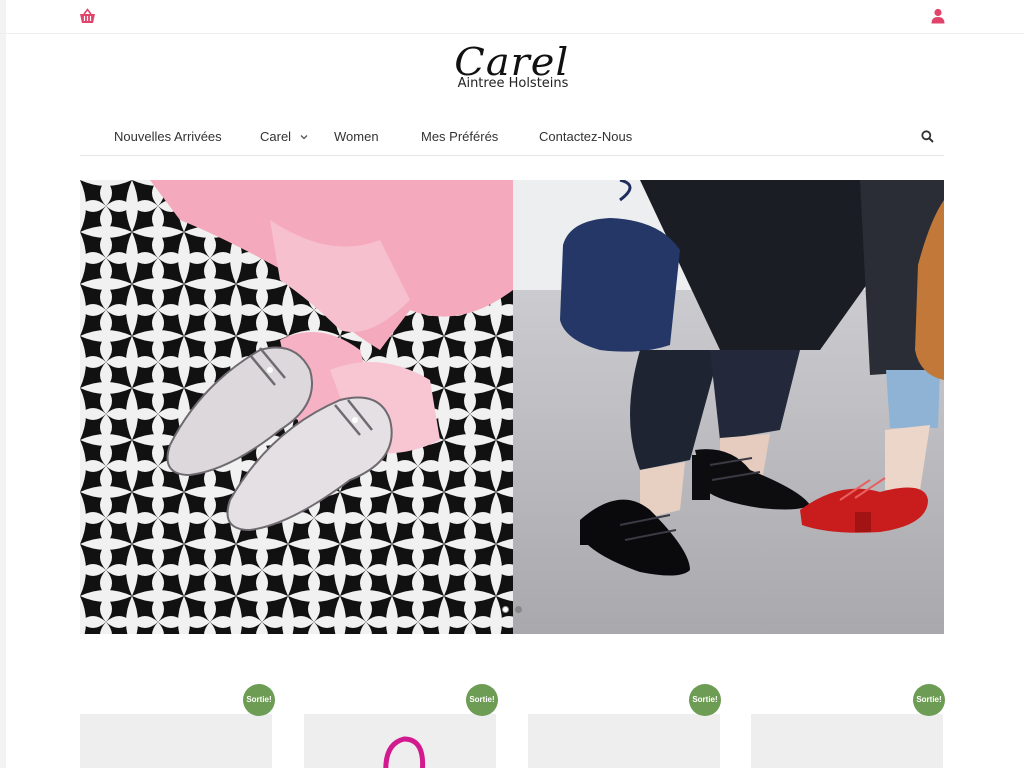 The height and width of the screenshot is (768, 1024). Describe the element at coordinates (168, 136) in the screenshot. I see `nav-item-nouvelles-arrivees: Nouvelles Arrivées` at that location.